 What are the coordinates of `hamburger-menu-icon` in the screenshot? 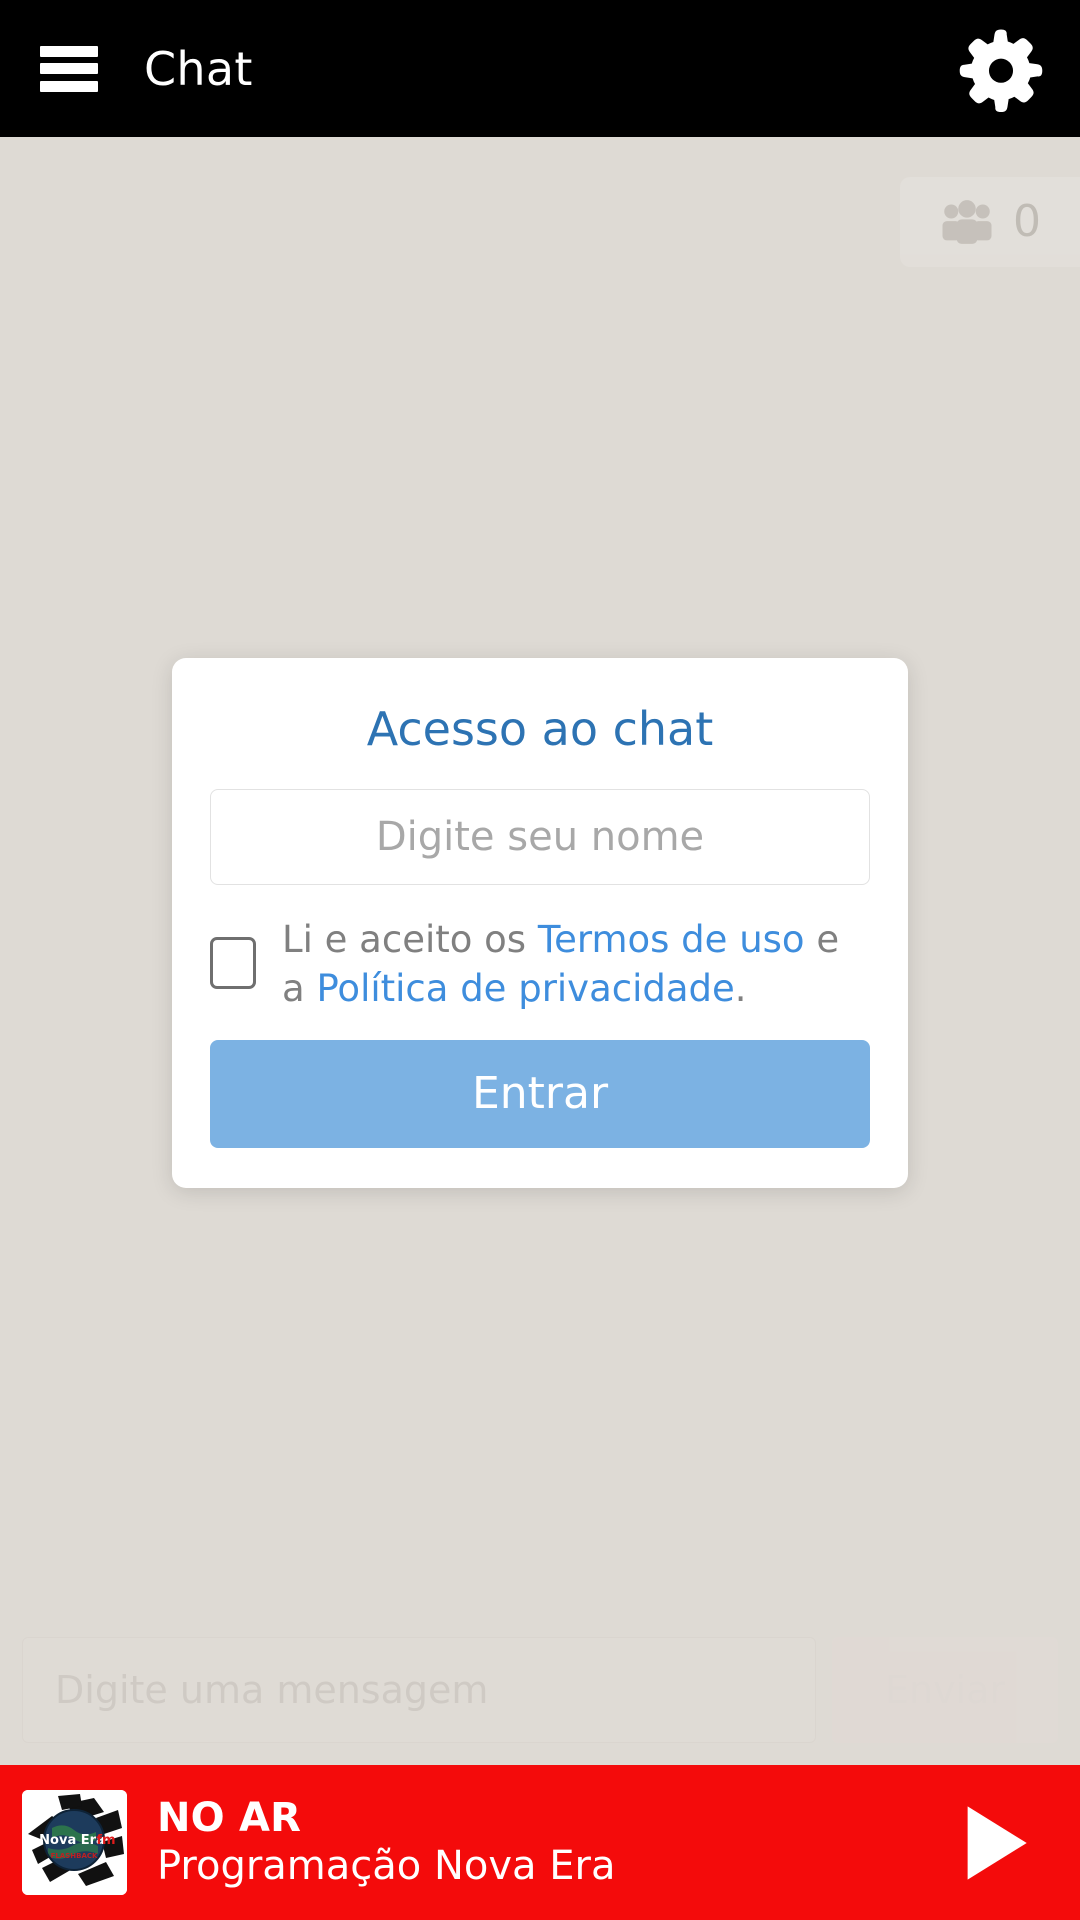 It's located at (69, 68).